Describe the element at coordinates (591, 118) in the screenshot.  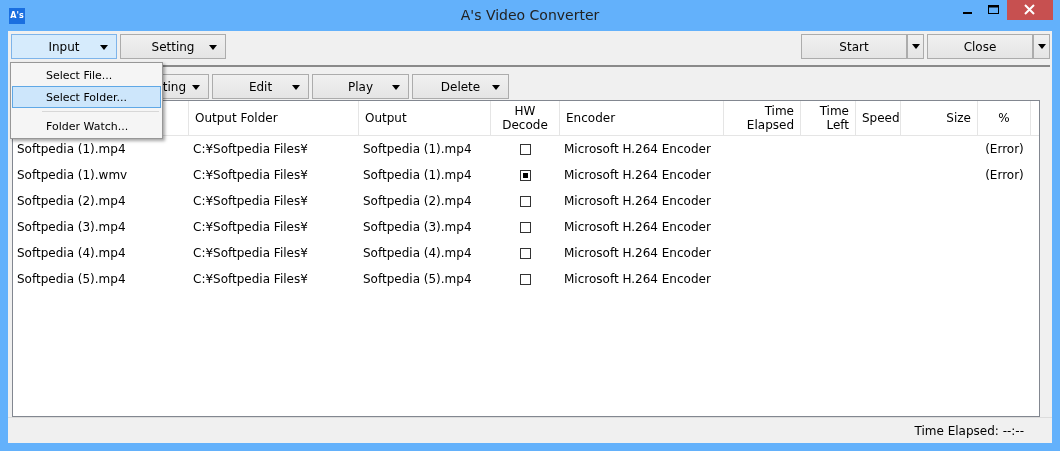
I see `column-header: Encoder` at that location.